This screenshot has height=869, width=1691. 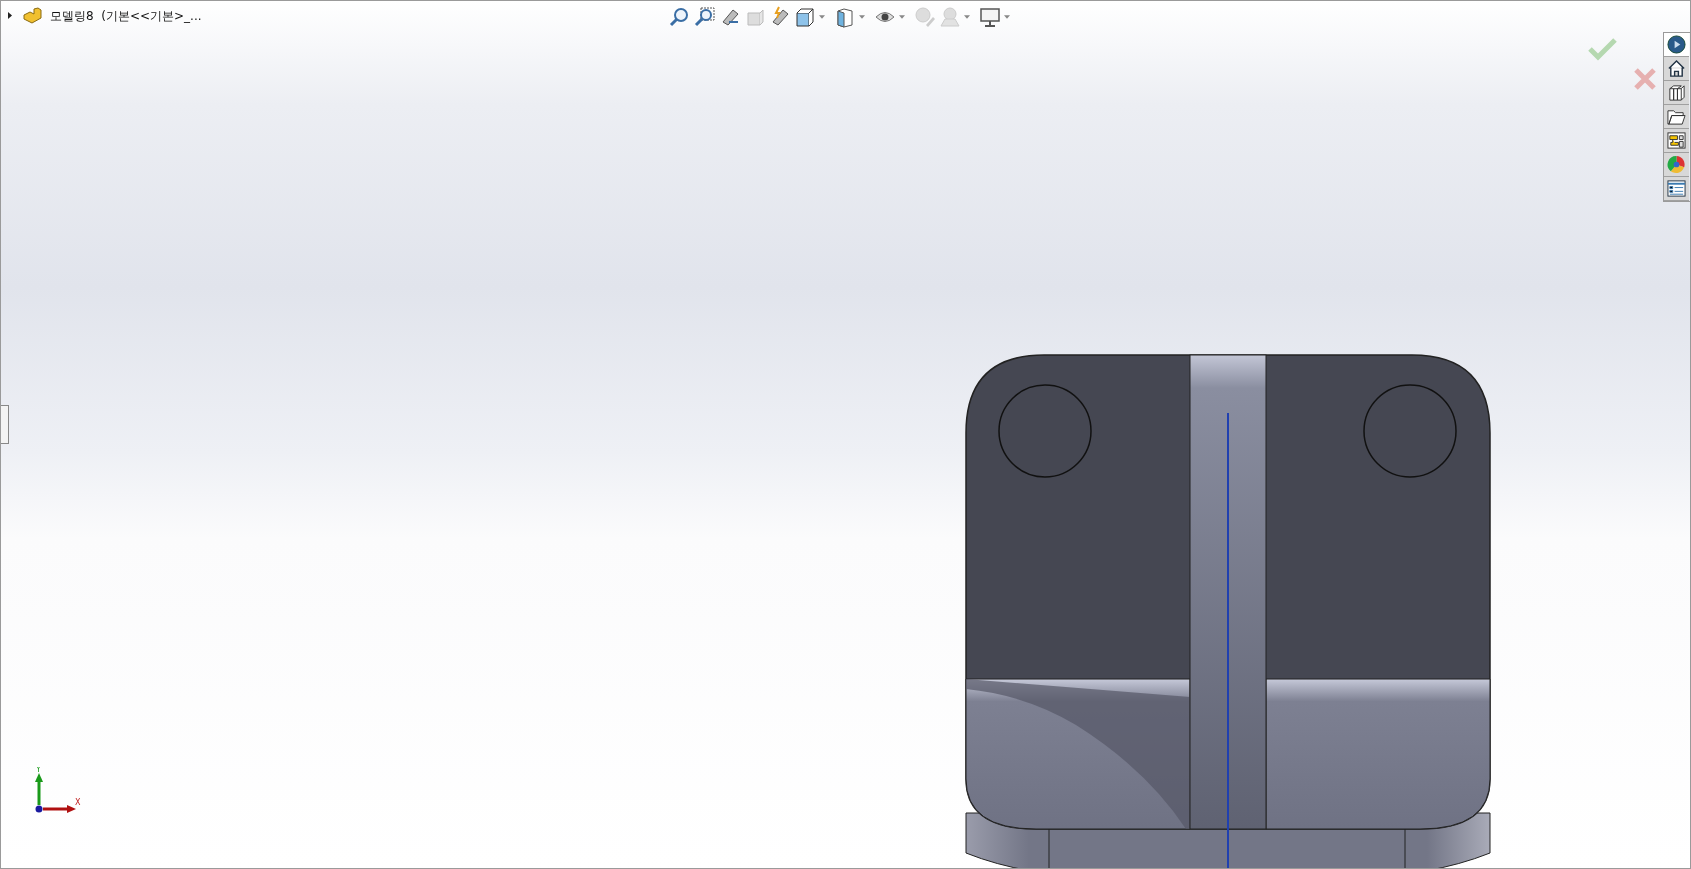 I want to click on x-axis-label: X, so click(x=78, y=802).